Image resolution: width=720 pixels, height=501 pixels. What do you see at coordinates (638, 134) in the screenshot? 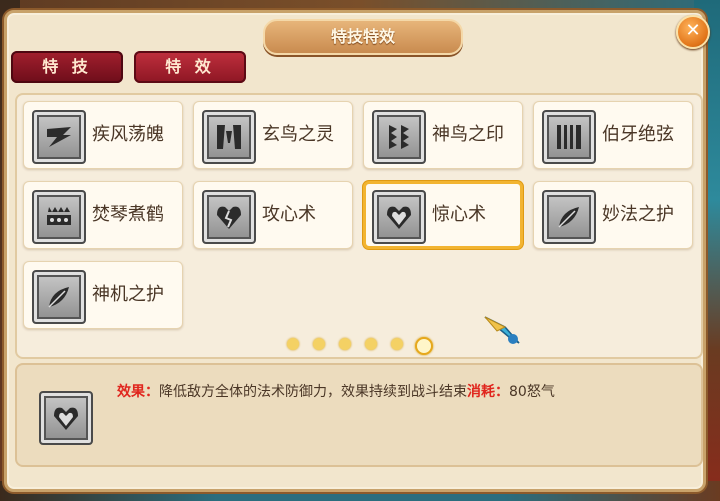
I see `skill-name: 伯牙绝弦` at bounding box center [638, 134].